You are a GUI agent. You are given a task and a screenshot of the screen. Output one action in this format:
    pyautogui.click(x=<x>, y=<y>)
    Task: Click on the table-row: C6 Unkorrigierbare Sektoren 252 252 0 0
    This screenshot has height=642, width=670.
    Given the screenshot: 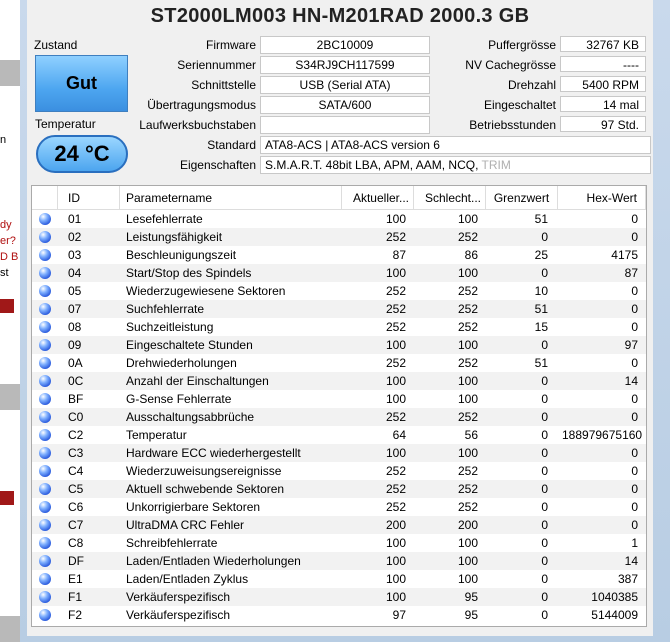 What is the action you would take?
    pyautogui.click(x=339, y=507)
    